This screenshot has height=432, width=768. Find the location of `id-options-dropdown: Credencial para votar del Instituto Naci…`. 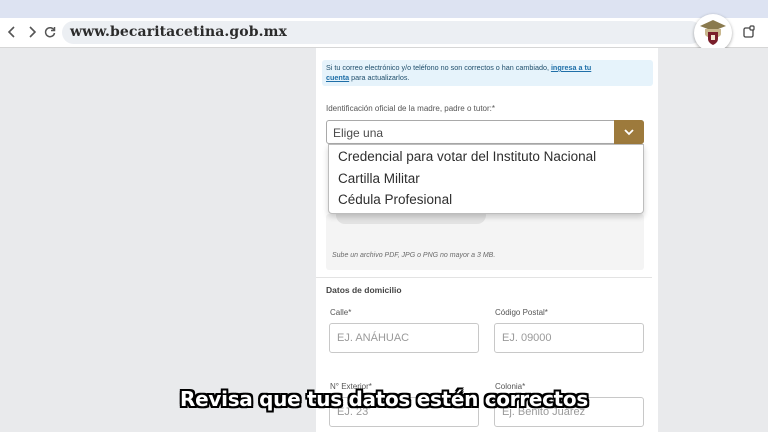

id-options-dropdown: Credencial para votar del Instituto Naci… is located at coordinates (486, 179).